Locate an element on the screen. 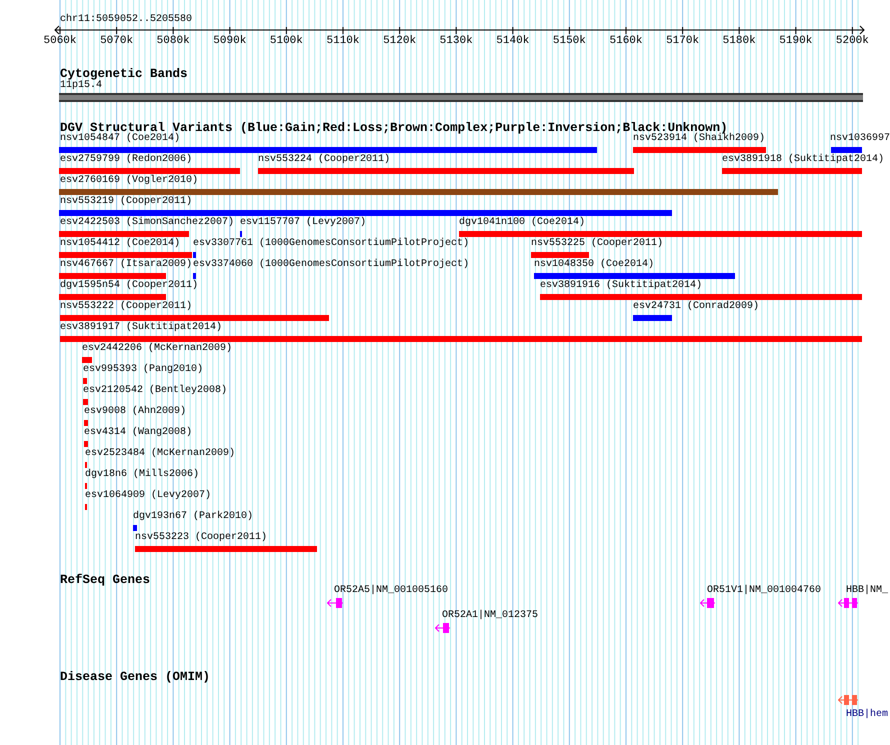  variant-label: nsv1054412 (Coe2014) is located at coordinates (120, 244).